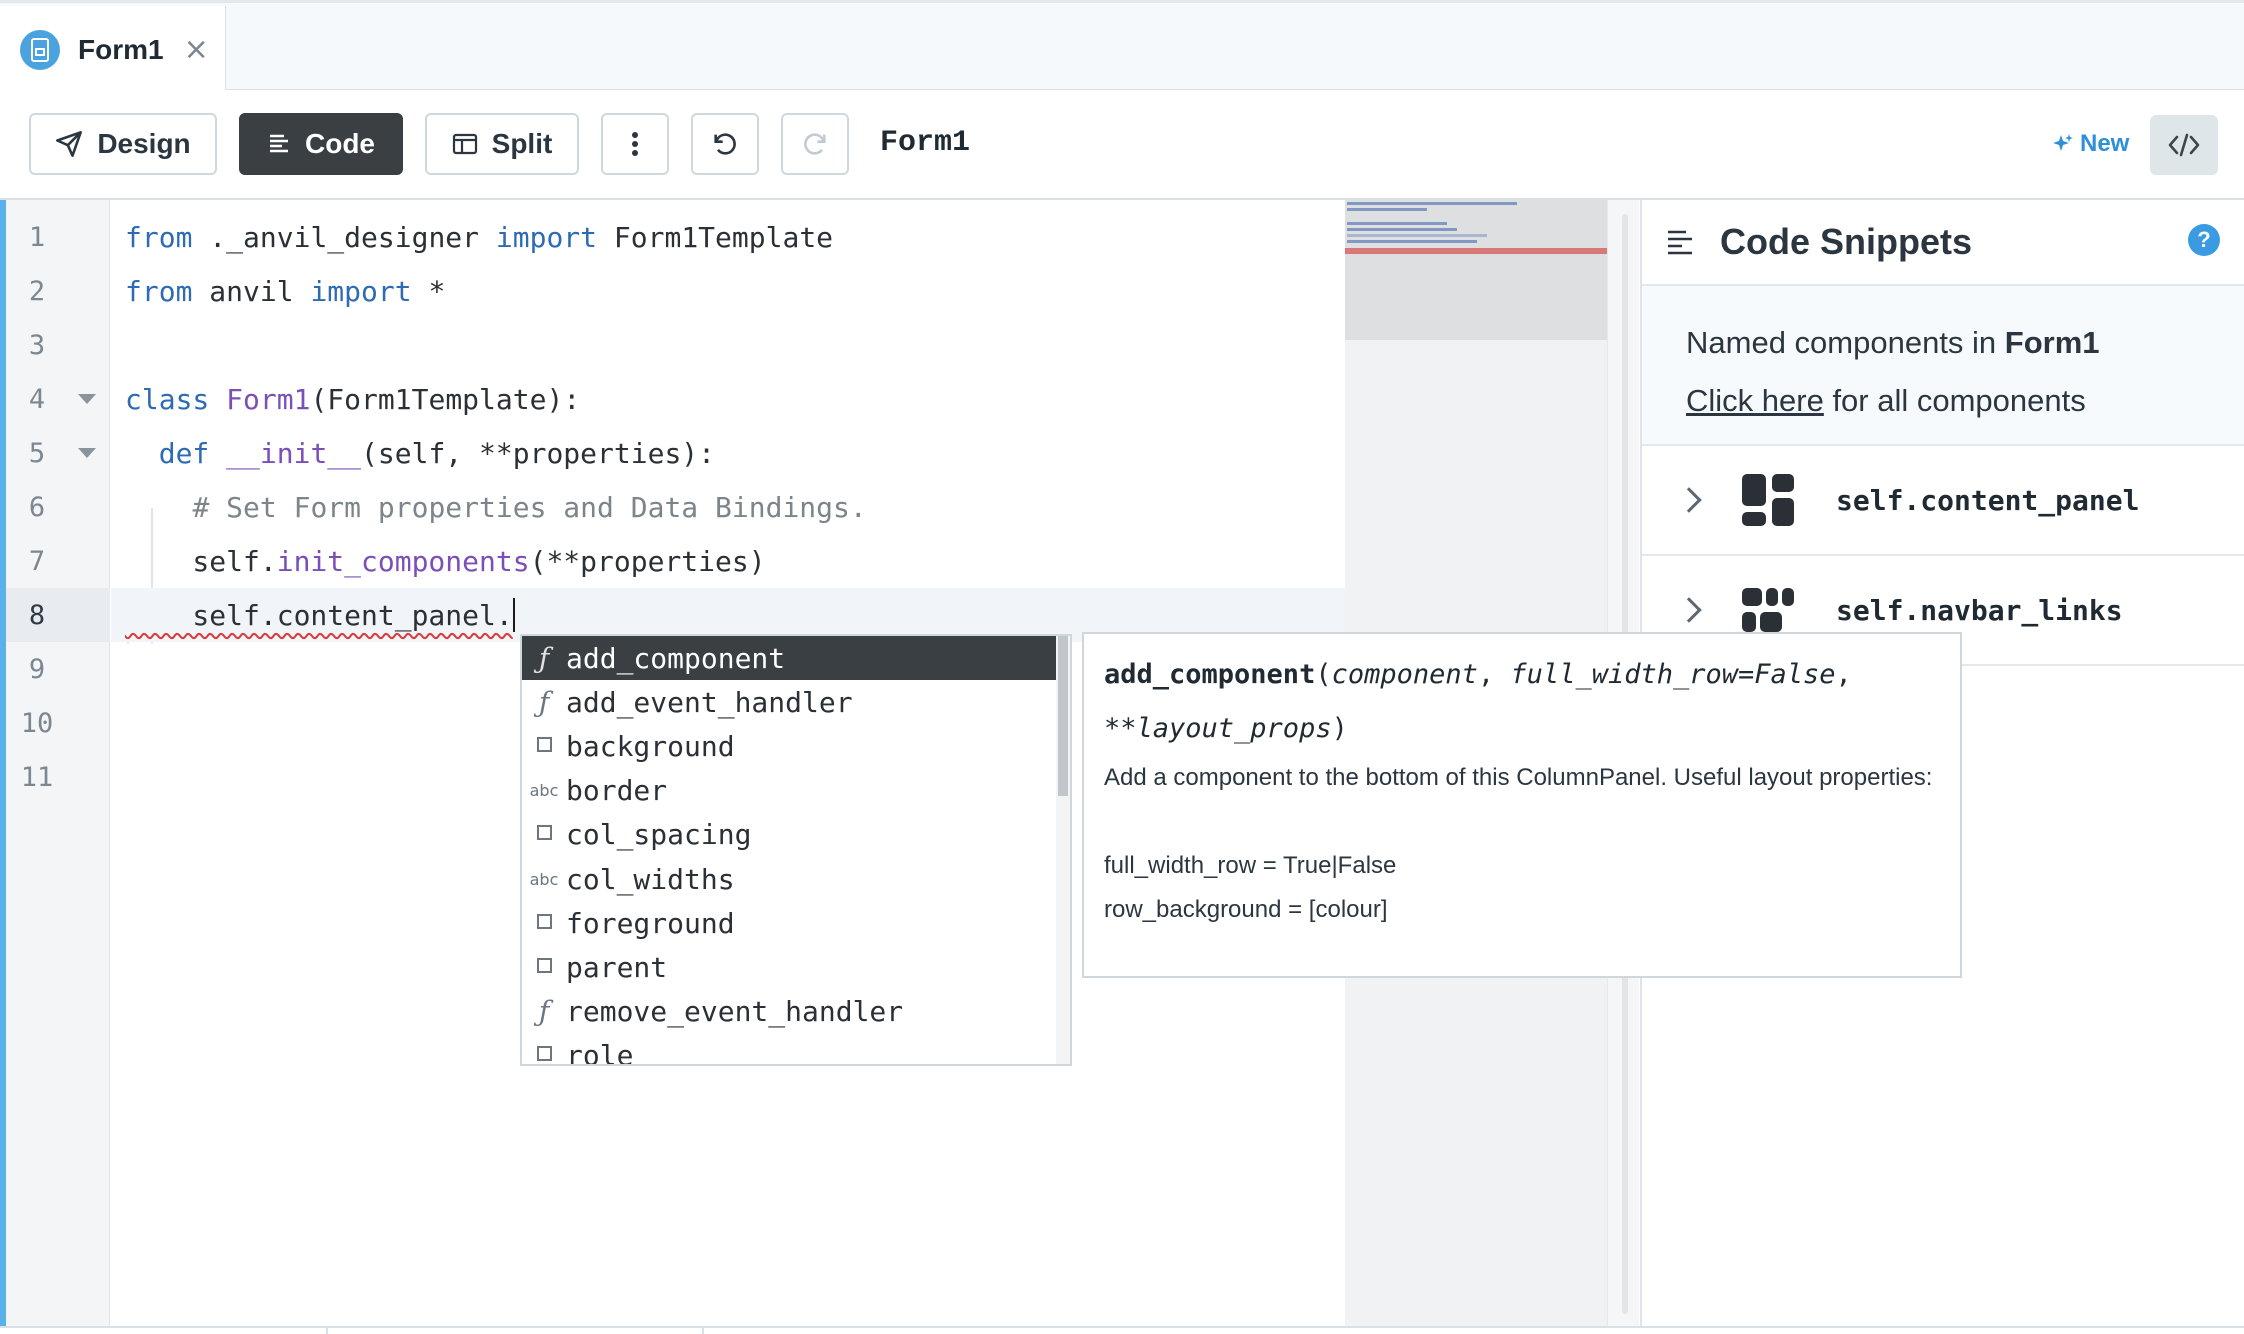 The height and width of the screenshot is (1334, 2244). What do you see at coordinates (513, 615) in the screenshot?
I see `text-cursor` at bounding box center [513, 615].